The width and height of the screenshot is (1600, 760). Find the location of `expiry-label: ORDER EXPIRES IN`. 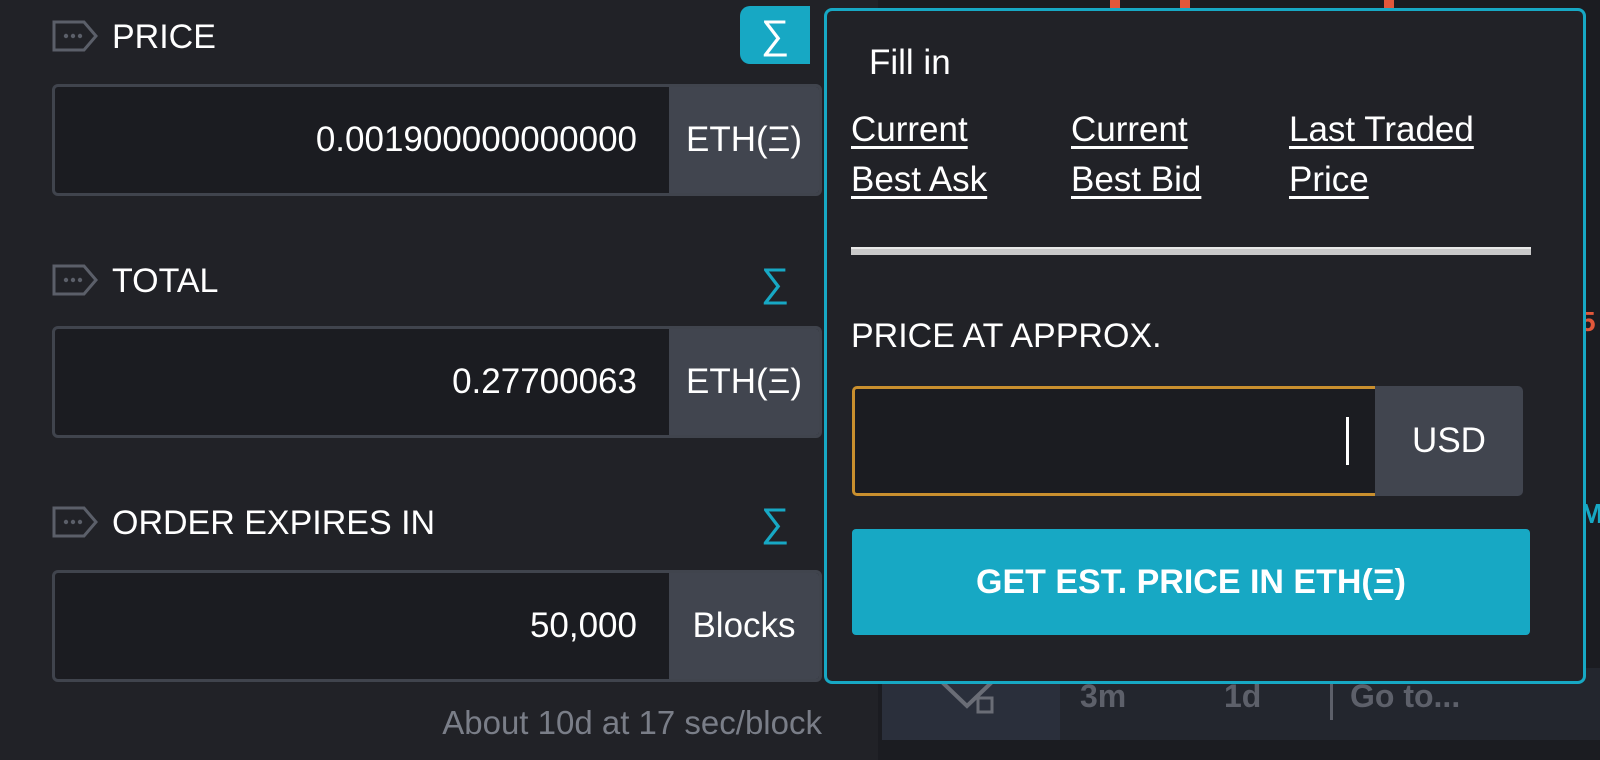

expiry-label: ORDER EXPIRES IN is located at coordinates (274, 523).